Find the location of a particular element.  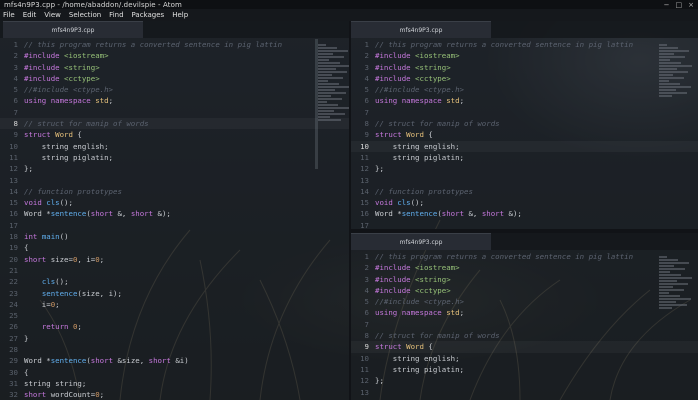

code-text: Word *sentence(short &size, short &i) is located at coordinates (186, 360).